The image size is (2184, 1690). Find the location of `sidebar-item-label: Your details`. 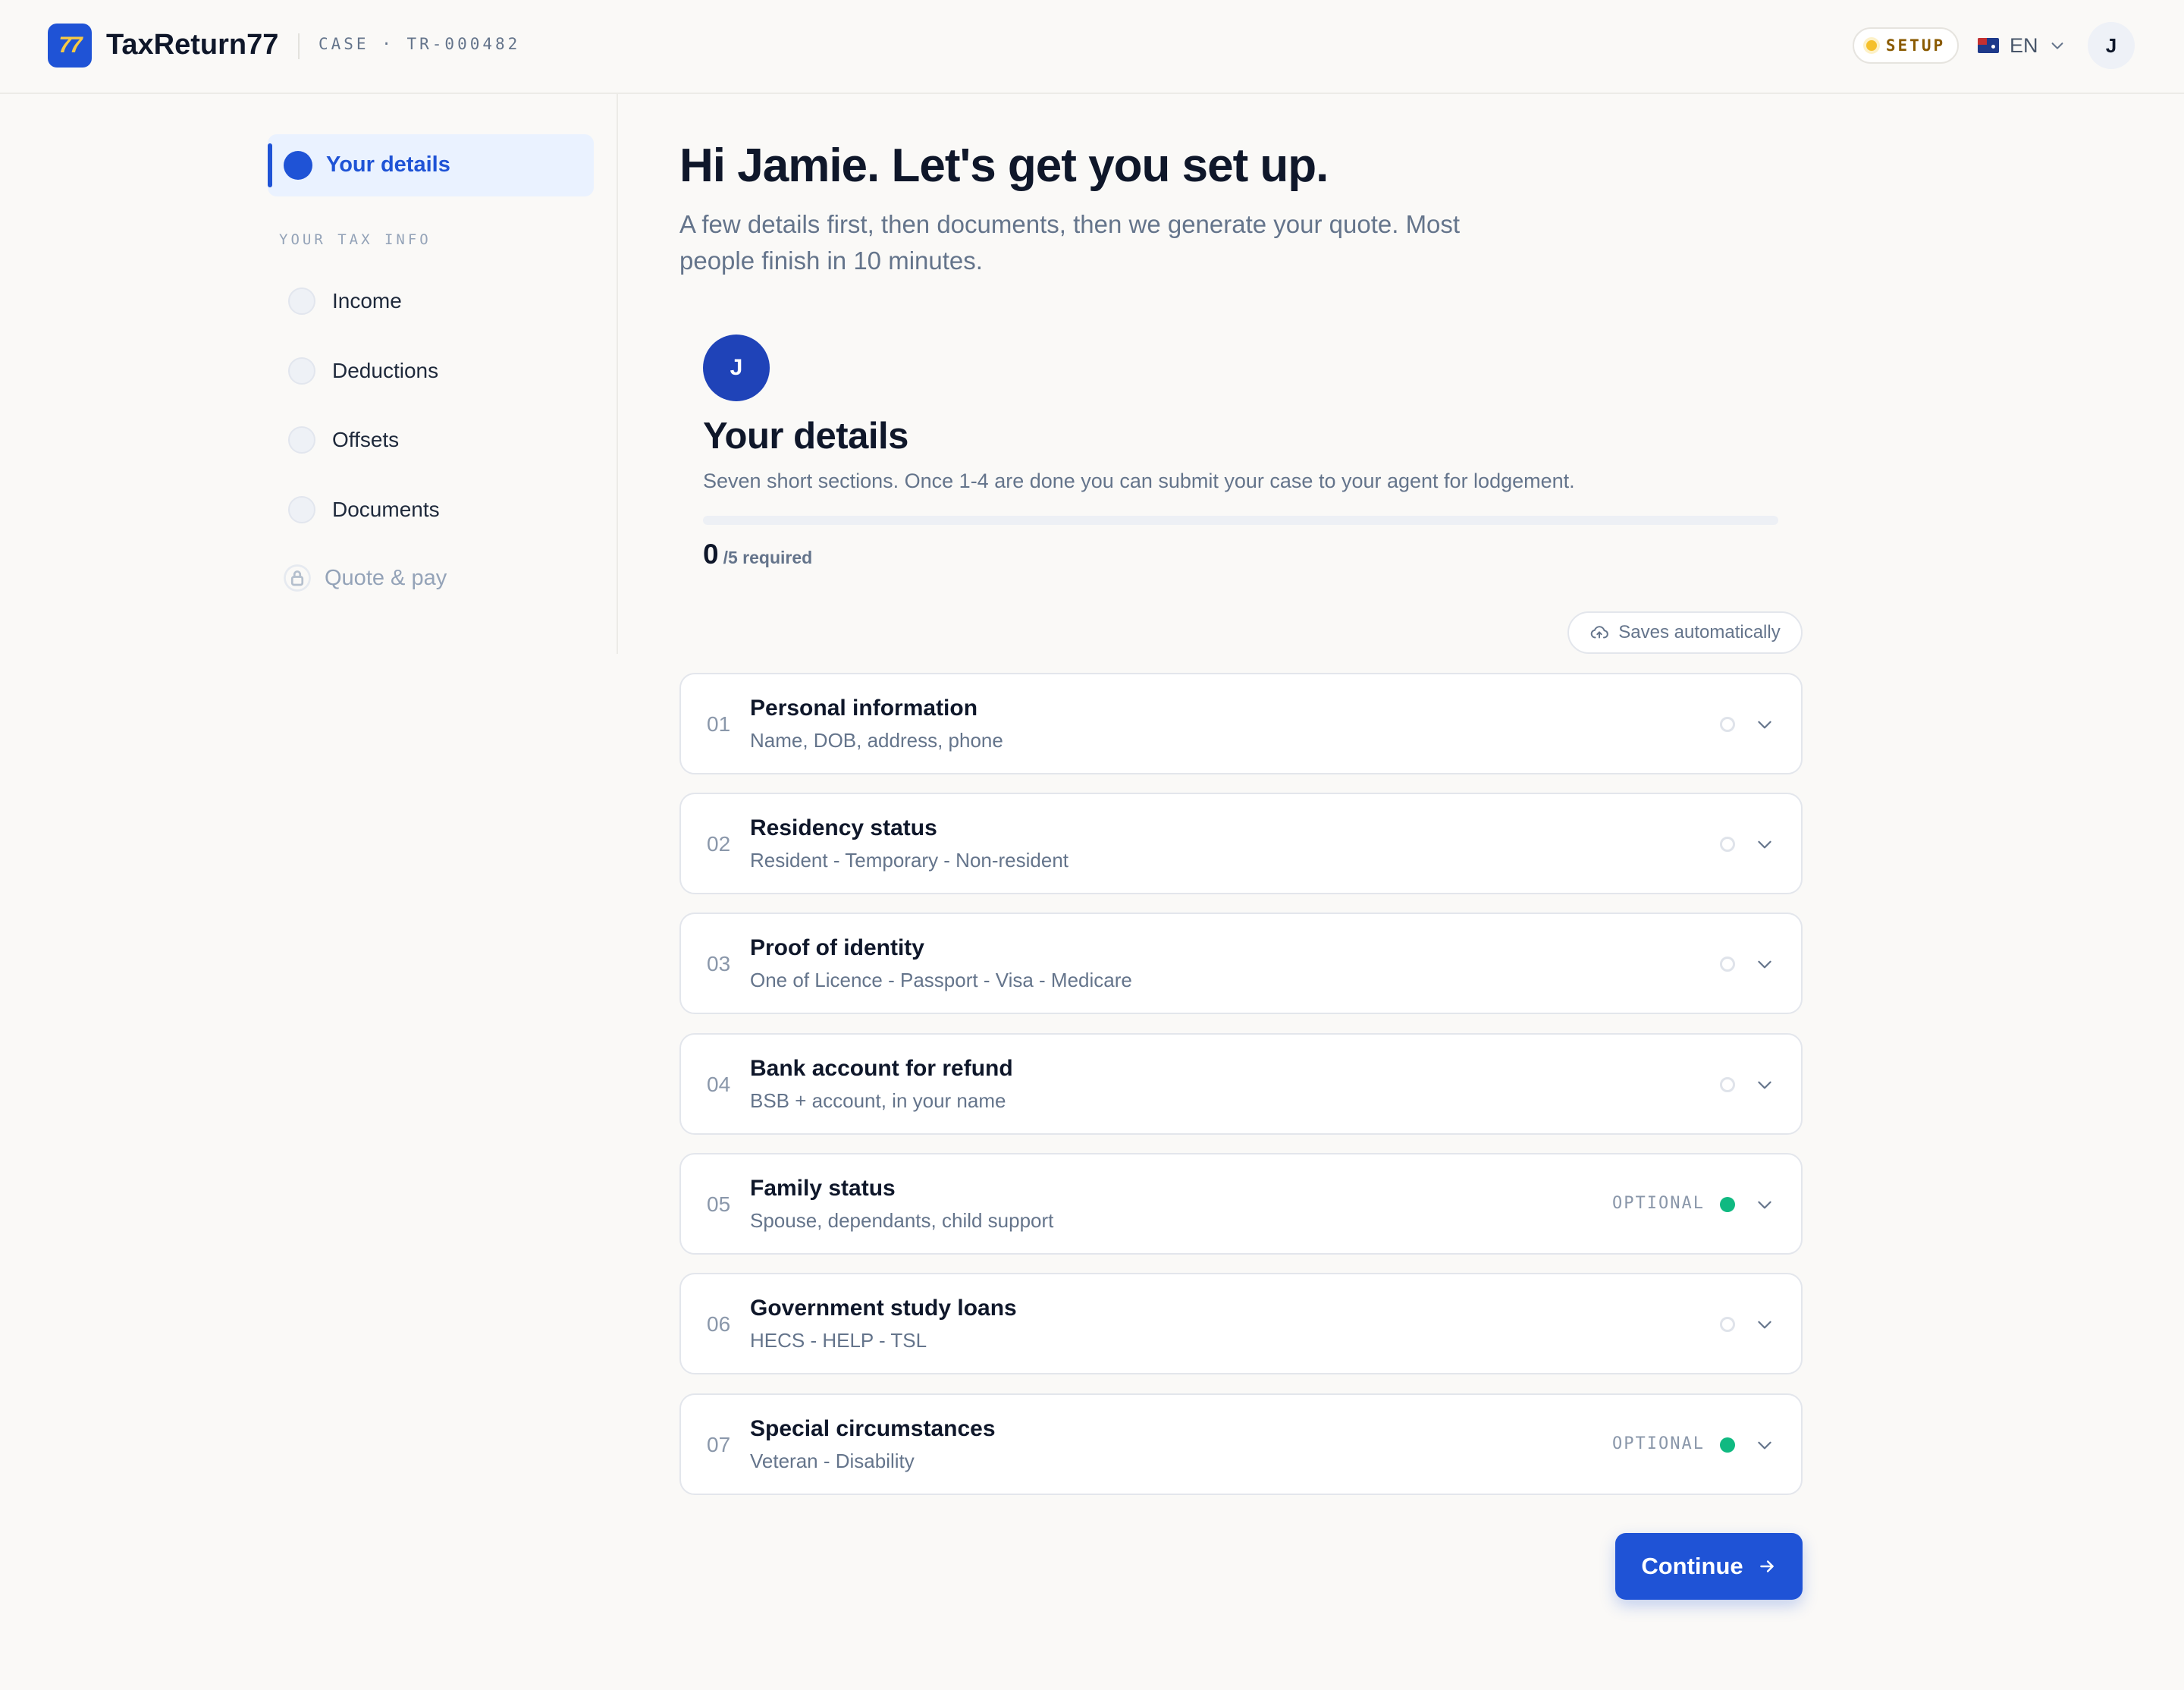

sidebar-item-label: Your details is located at coordinates (388, 164).